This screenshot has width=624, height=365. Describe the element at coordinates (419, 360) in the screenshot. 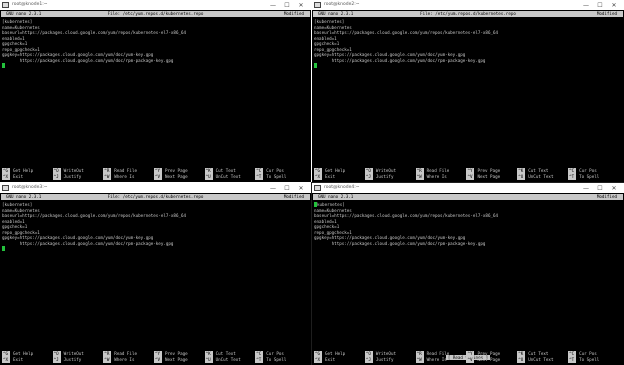

I see `shortcut-key: ^W` at that location.